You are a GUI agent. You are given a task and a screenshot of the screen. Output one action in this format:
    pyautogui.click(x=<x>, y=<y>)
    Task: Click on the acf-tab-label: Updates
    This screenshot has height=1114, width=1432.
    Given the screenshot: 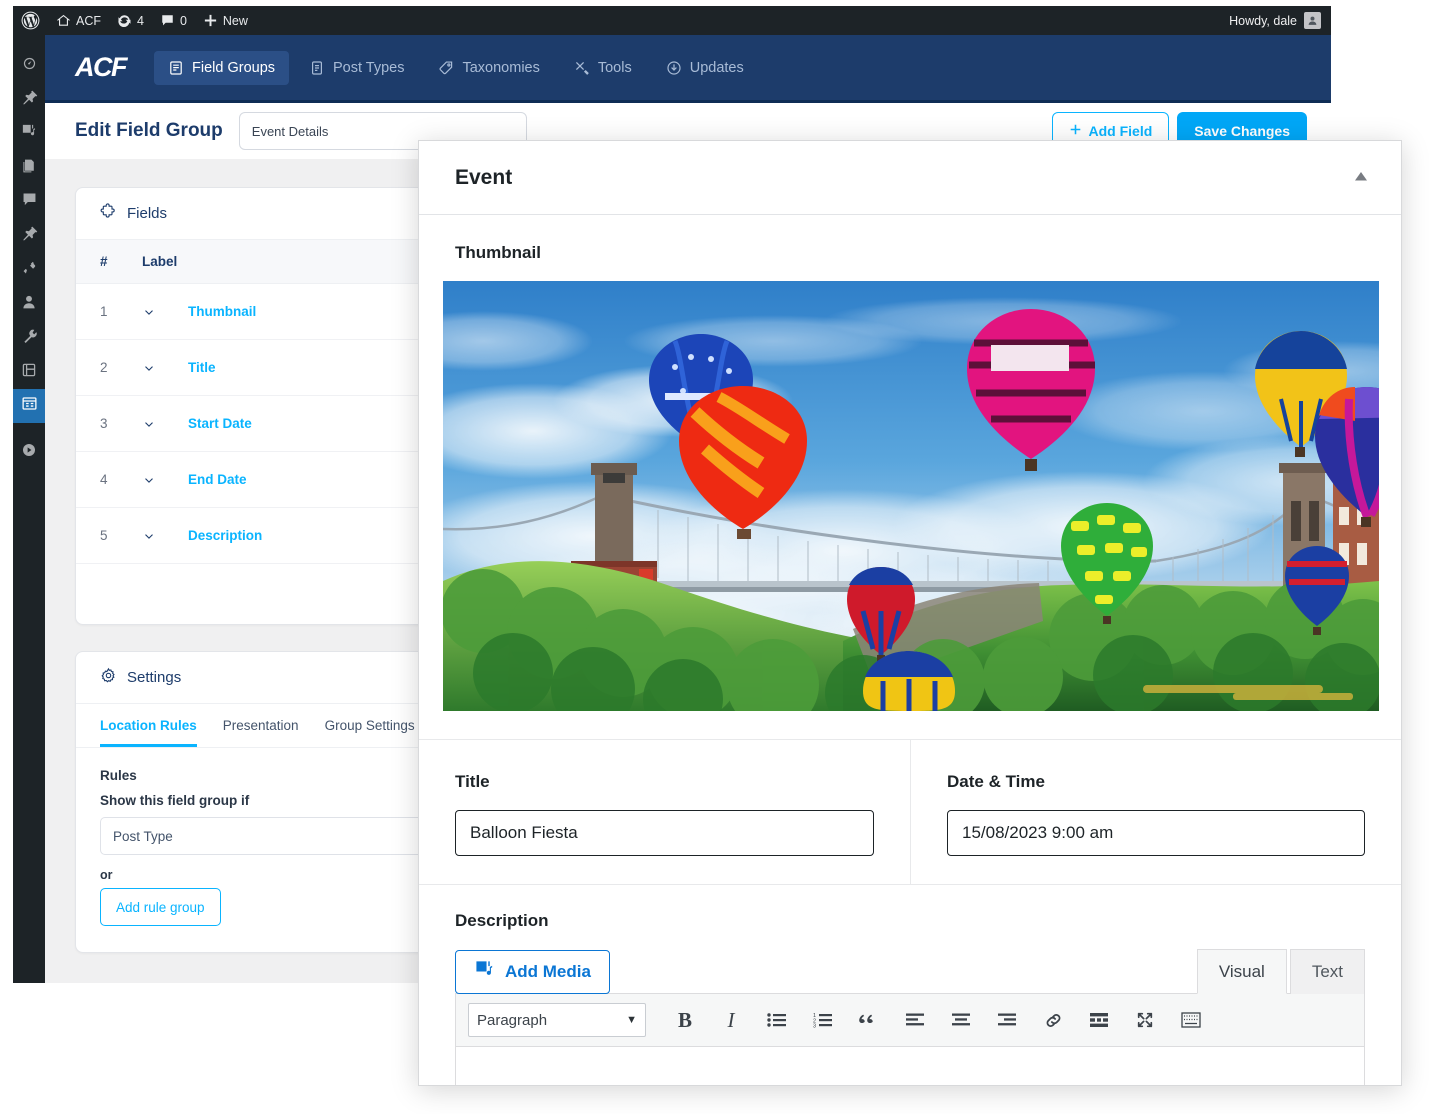 What is the action you would take?
    pyautogui.click(x=716, y=67)
    